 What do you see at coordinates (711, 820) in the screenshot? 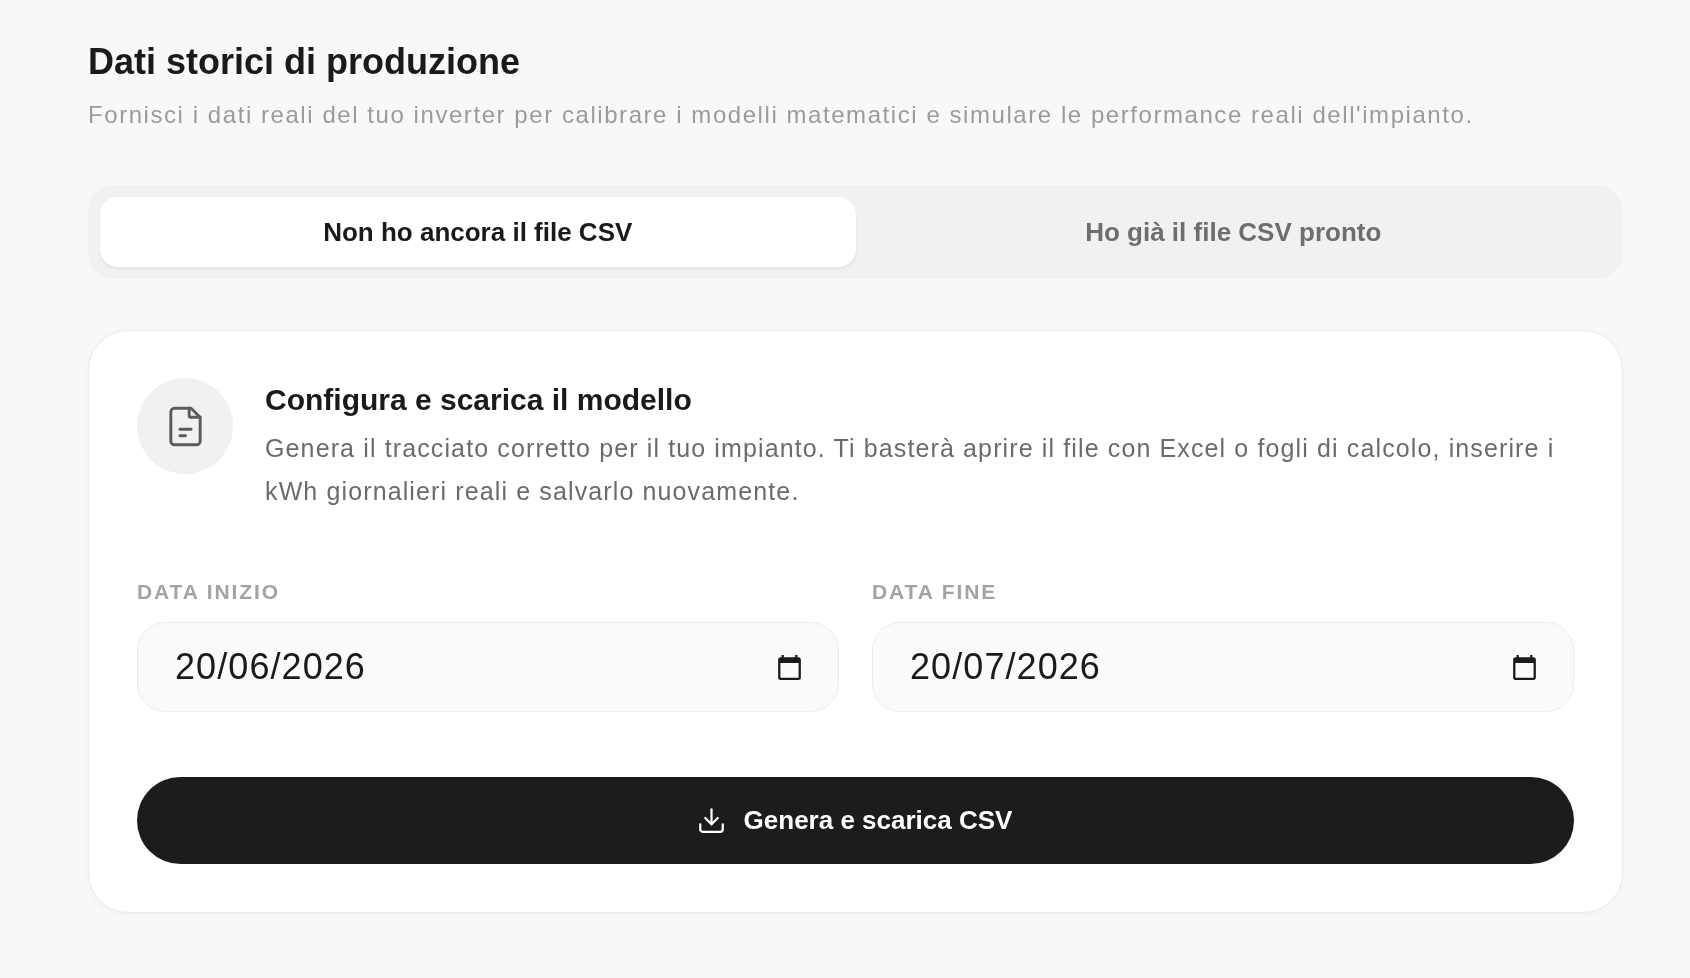
I see `download-icon` at bounding box center [711, 820].